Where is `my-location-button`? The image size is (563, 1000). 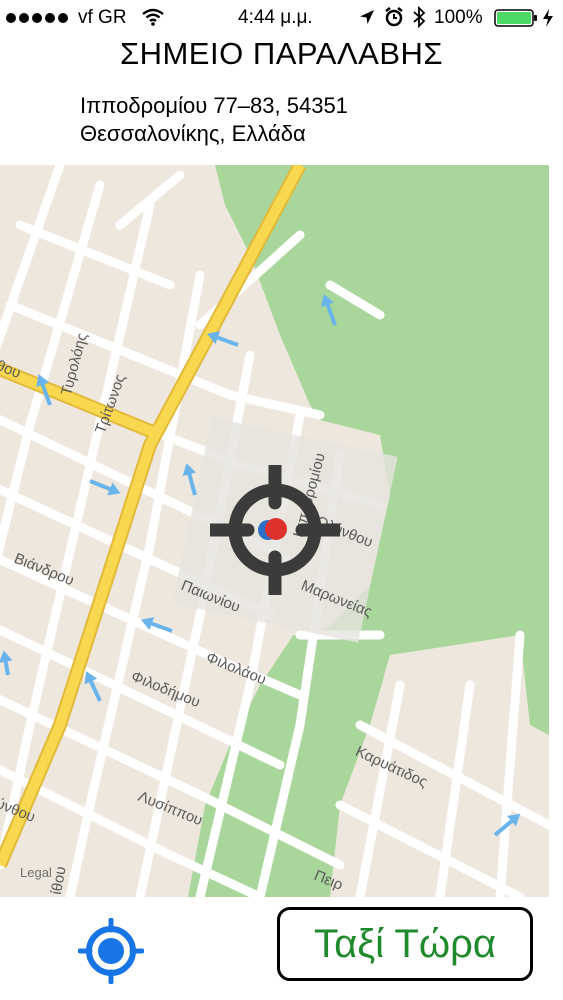 my-location-button is located at coordinates (111, 951).